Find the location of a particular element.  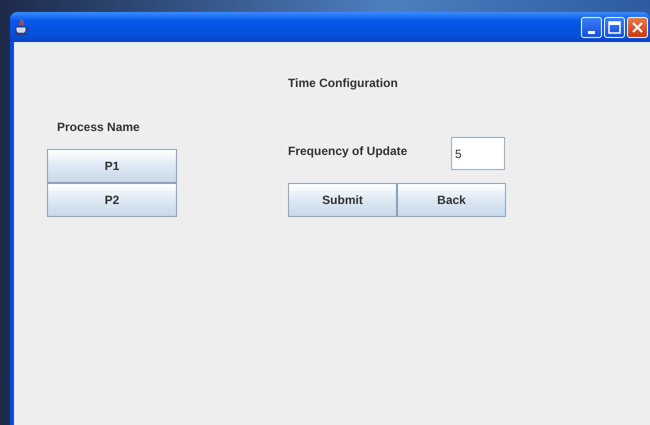

heading: Time Configuration is located at coordinates (343, 82).